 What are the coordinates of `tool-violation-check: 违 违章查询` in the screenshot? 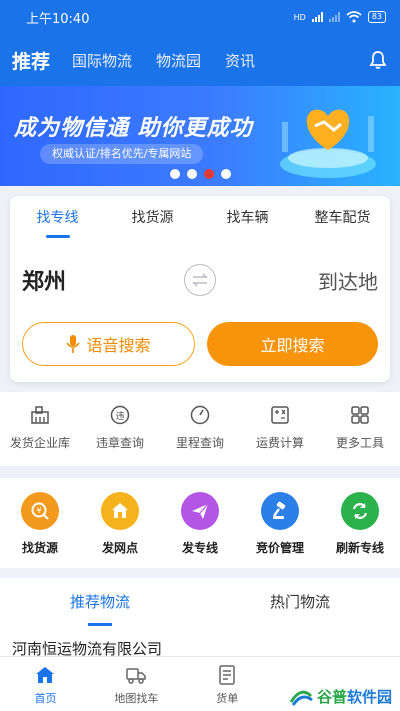 It's located at (120, 429).